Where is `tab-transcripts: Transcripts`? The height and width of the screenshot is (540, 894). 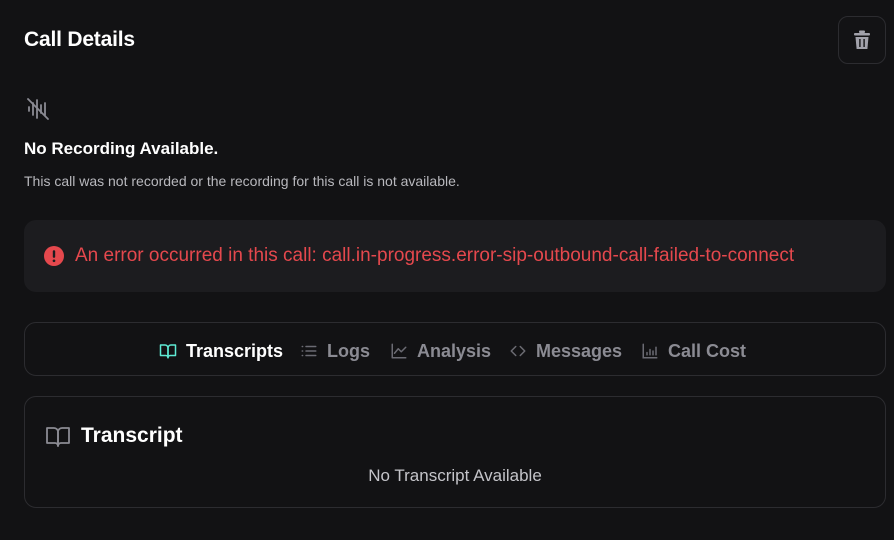 tab-transcripts: Transcripts is located at coordinates (221, 351).